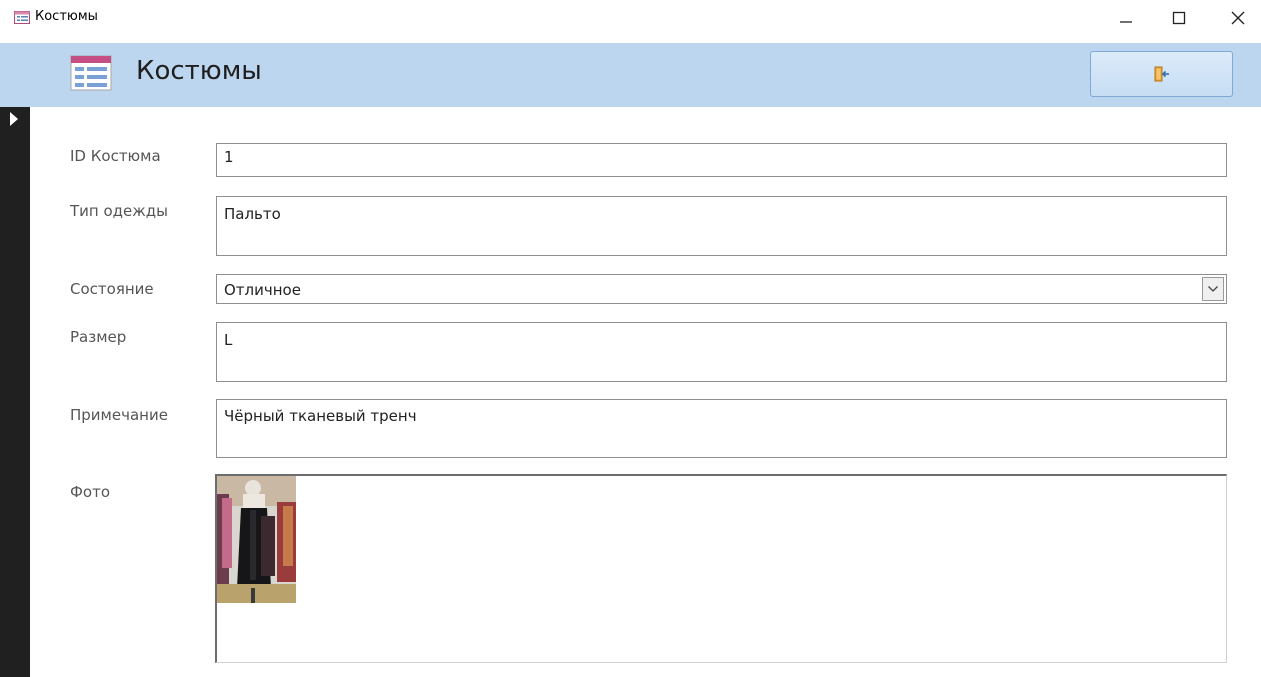 The width and height of the screenshot is (1261, 677). I want to click on record-selector, so click(15, 392).